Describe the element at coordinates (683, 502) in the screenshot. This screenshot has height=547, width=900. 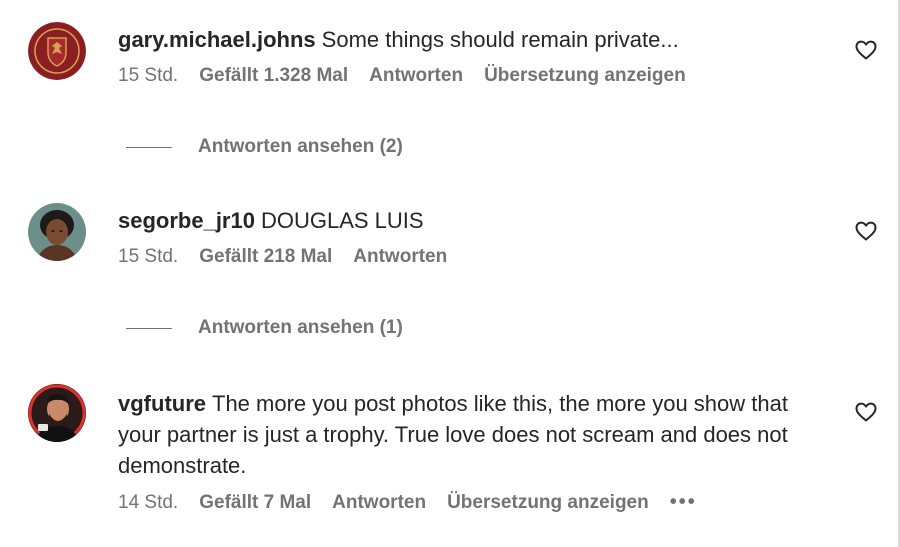
I see `more-options-icon: •••` at that location.